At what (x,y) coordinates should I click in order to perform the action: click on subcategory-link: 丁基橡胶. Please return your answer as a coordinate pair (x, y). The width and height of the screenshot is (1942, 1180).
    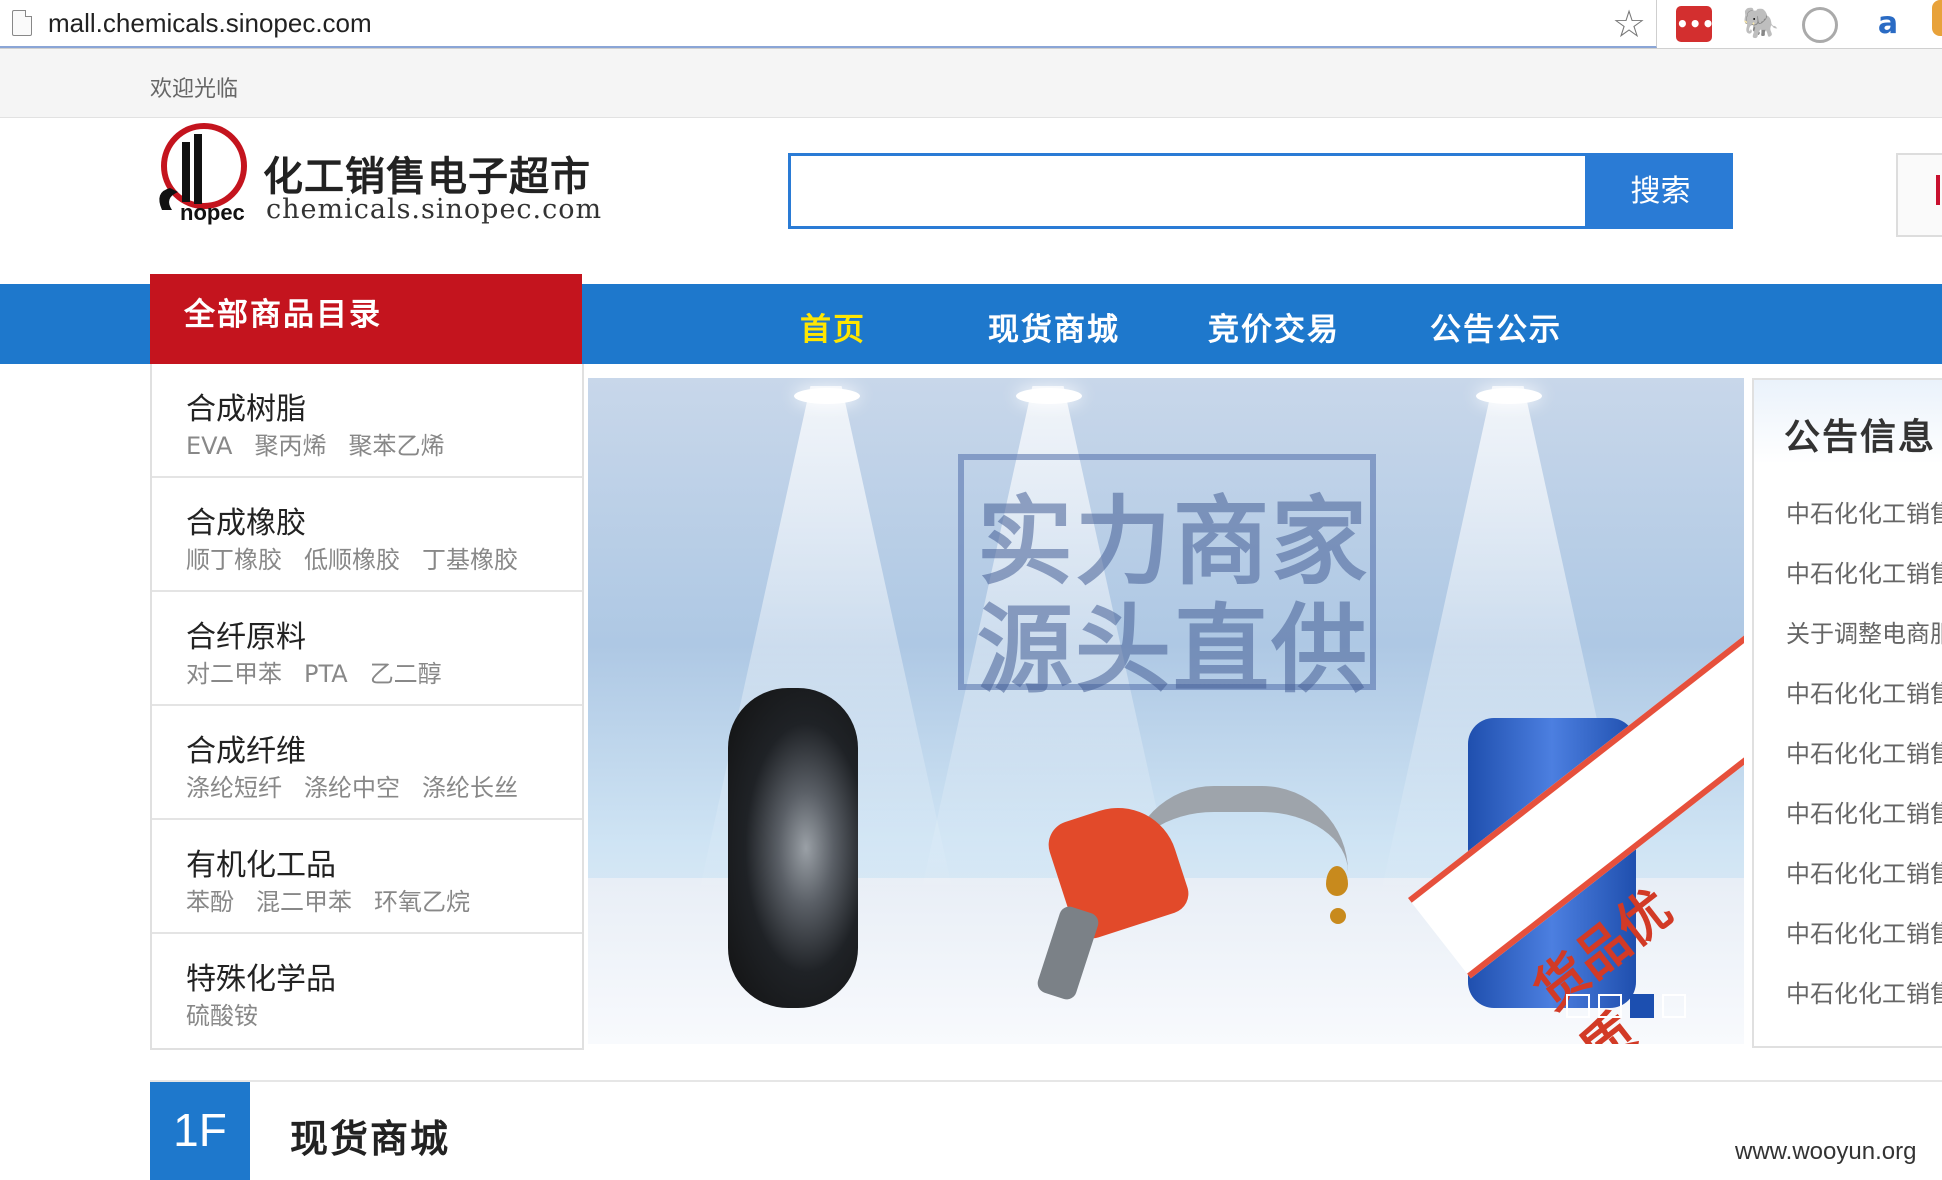
    Looking at the image, I should click on (470, 560).